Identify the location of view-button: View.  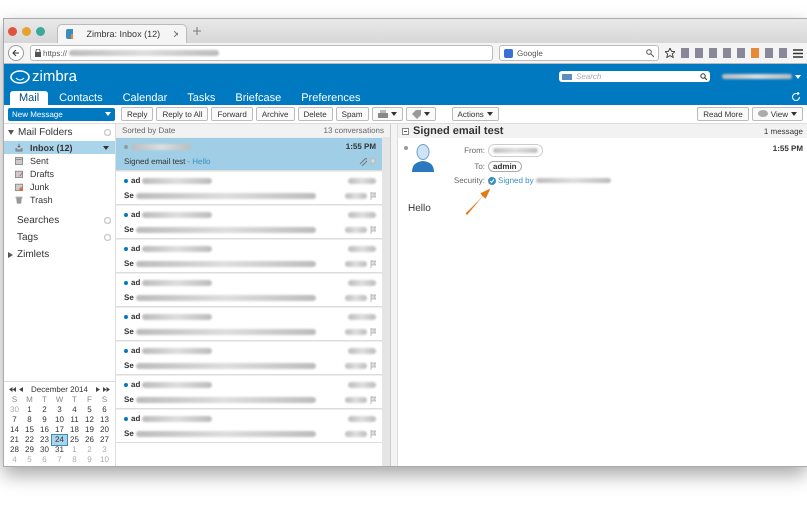
(777, 114).